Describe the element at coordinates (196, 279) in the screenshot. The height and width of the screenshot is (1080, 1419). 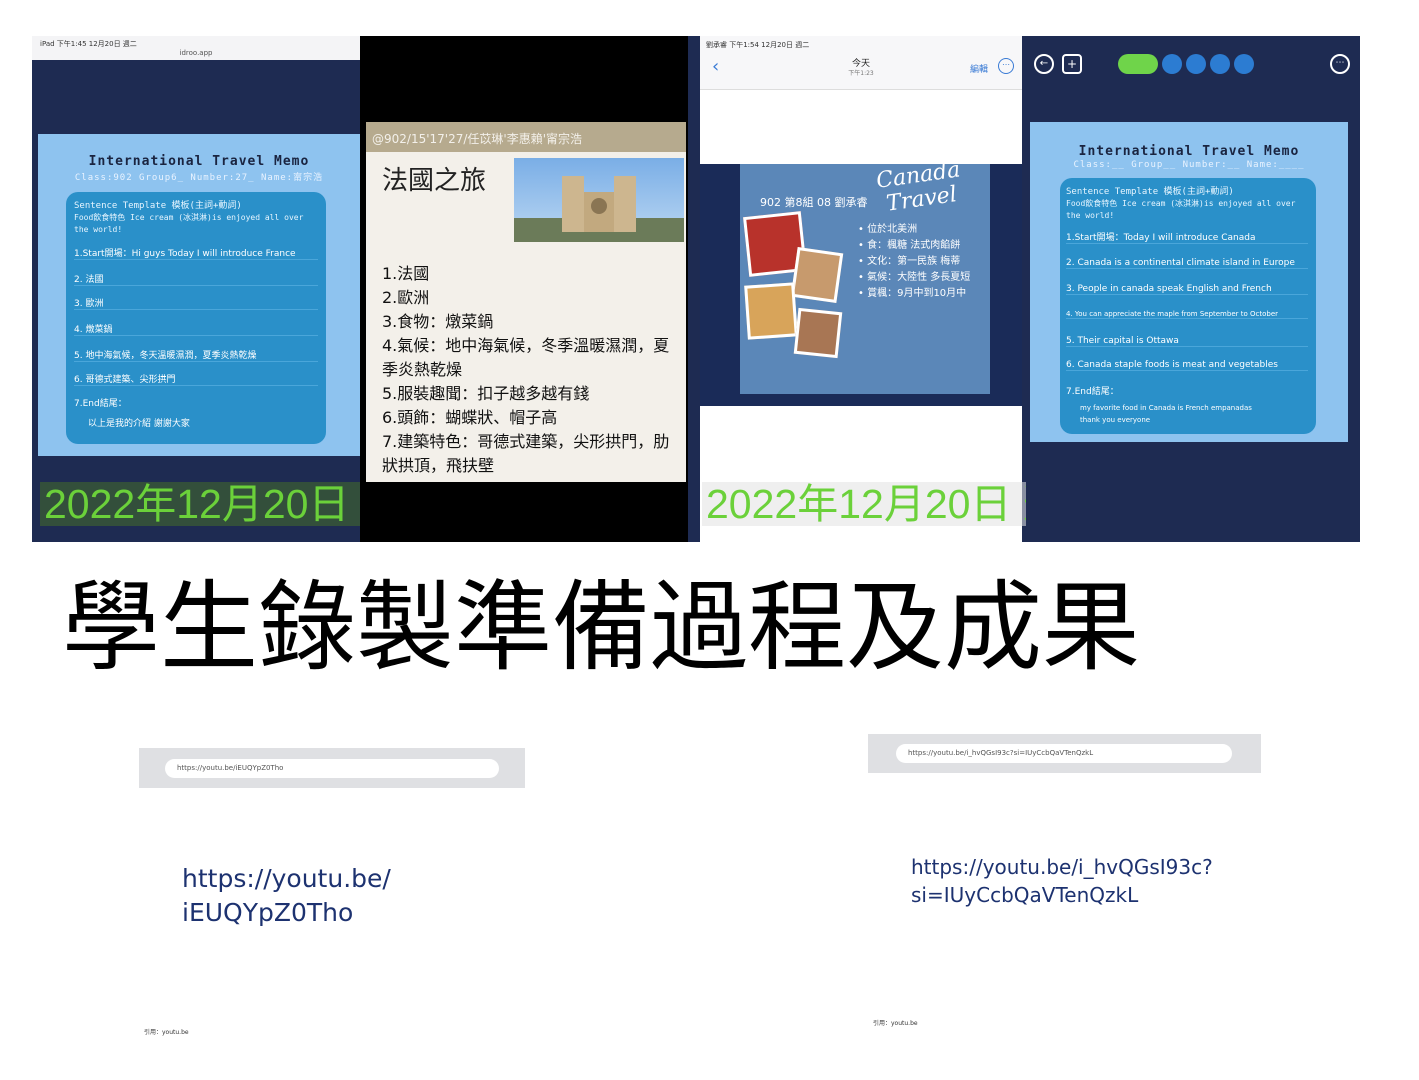
I see `memo-row: 2. 法國` at that location.